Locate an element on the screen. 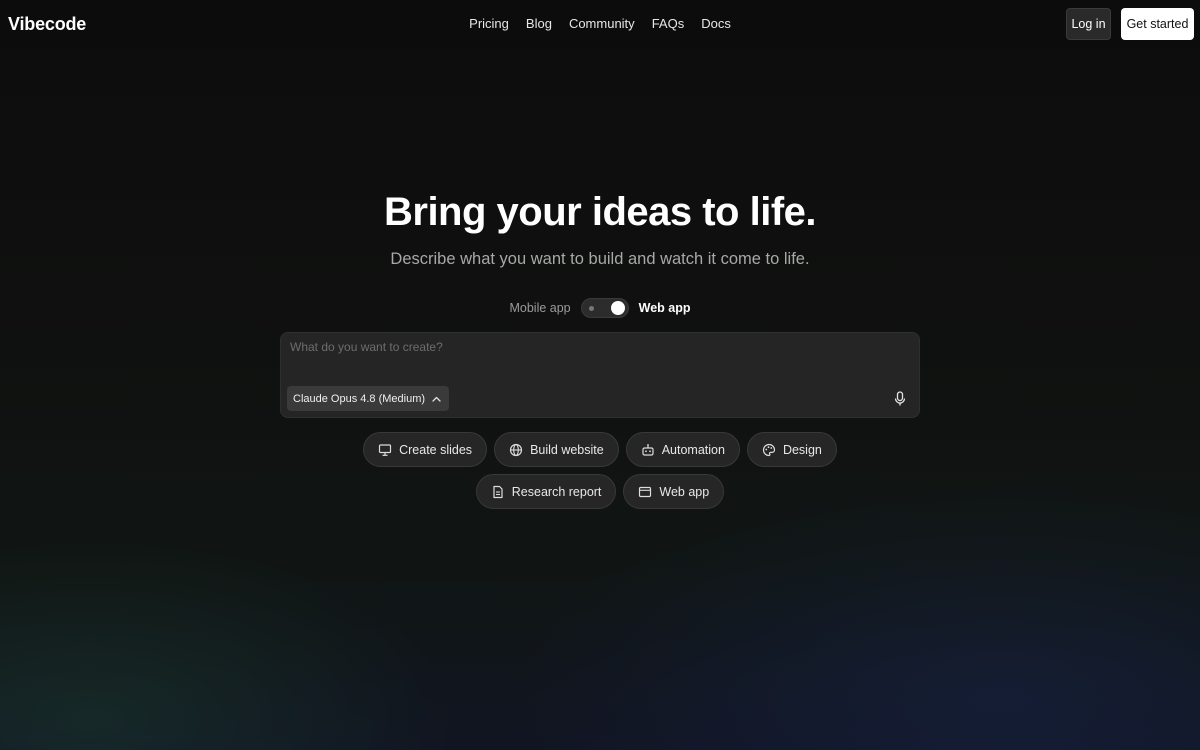  chip-label: Build website is located at coordinates (567, 449).